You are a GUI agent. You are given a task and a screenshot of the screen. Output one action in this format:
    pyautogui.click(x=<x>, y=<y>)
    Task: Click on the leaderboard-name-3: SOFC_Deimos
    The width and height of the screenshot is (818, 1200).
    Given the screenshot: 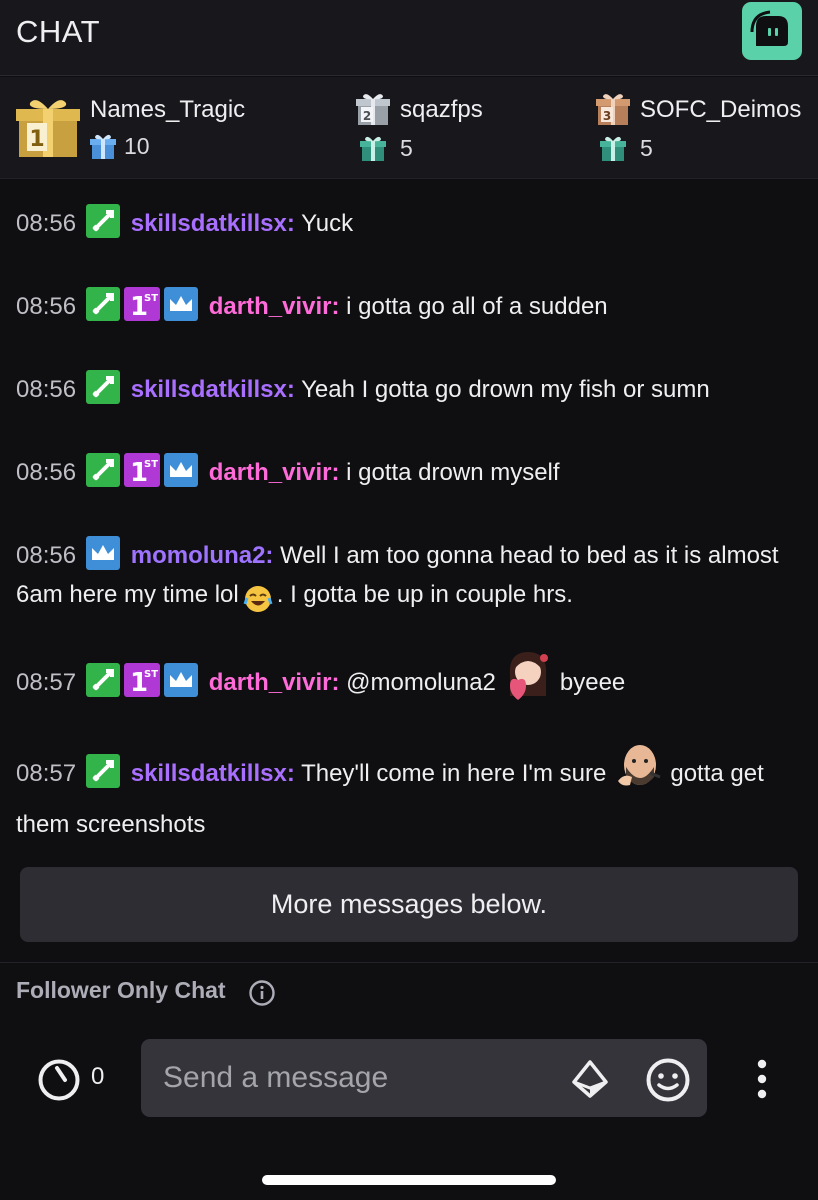 What is the action you would take?
    pyautogui.click(x=721, y=109)
    